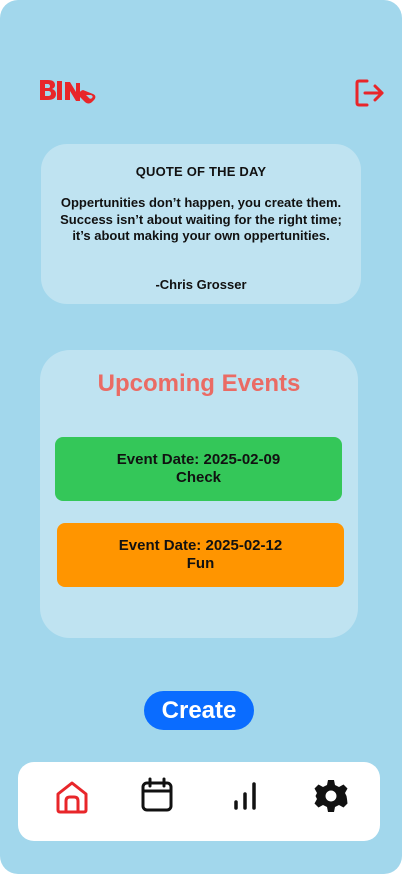 This screenshot has width=402, height=874. I want to click on bino-logo, so click(68, 92).